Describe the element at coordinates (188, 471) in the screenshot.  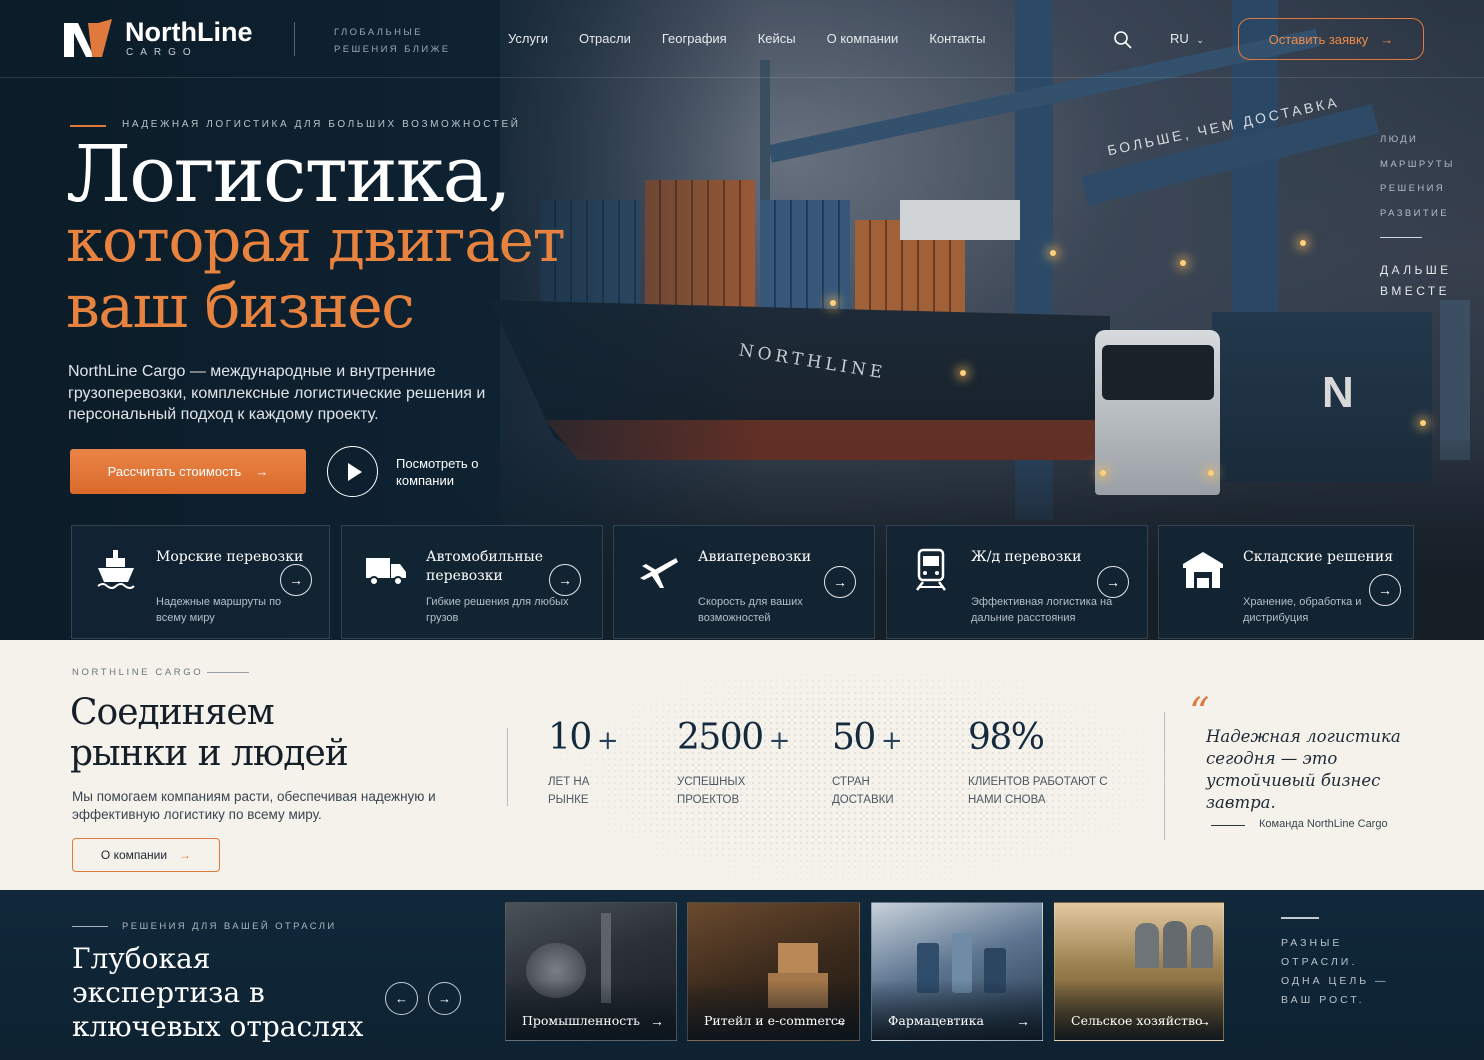
I see `calculate-cost-button: Рассчитать стоимость →` at that location.